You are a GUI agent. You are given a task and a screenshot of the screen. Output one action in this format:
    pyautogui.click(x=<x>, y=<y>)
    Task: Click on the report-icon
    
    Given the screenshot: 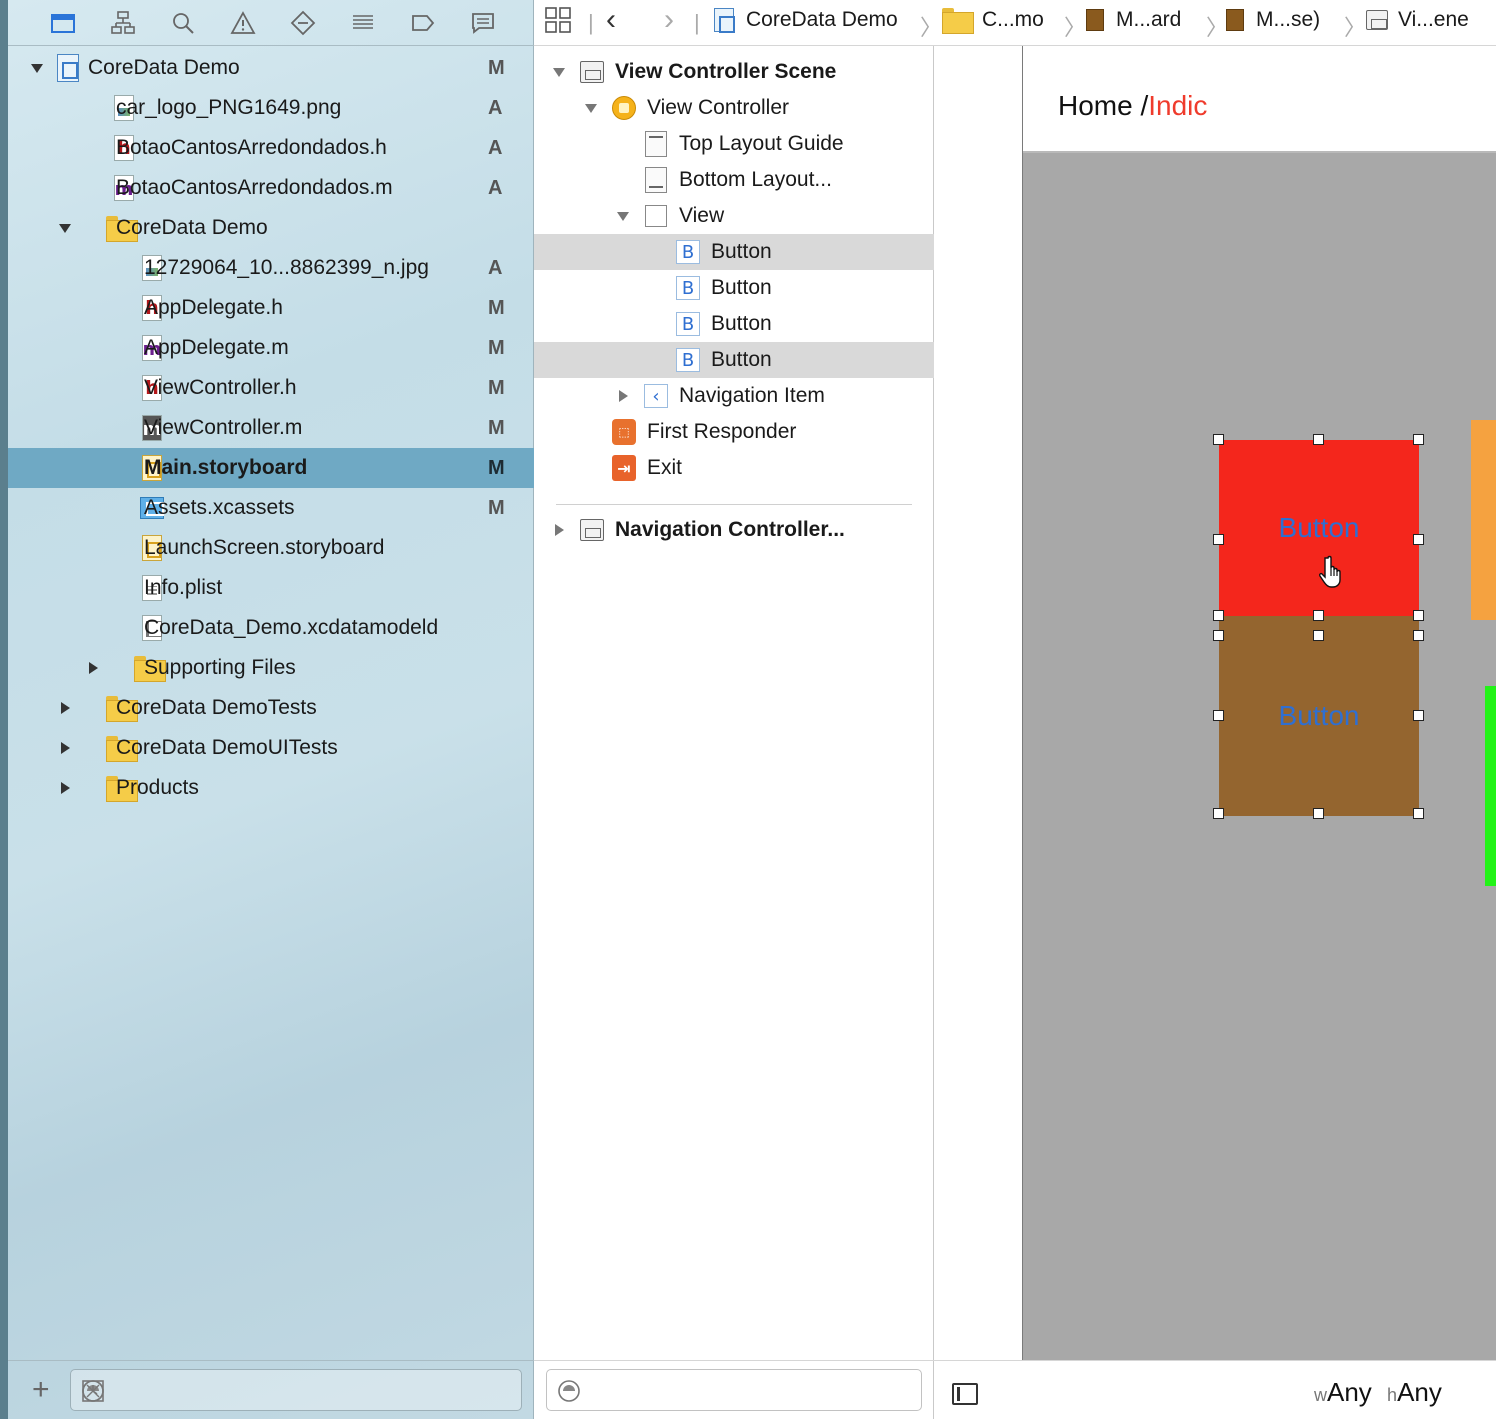 What is the action you would take?
    pyautogui.click(x=483, y=23)
    